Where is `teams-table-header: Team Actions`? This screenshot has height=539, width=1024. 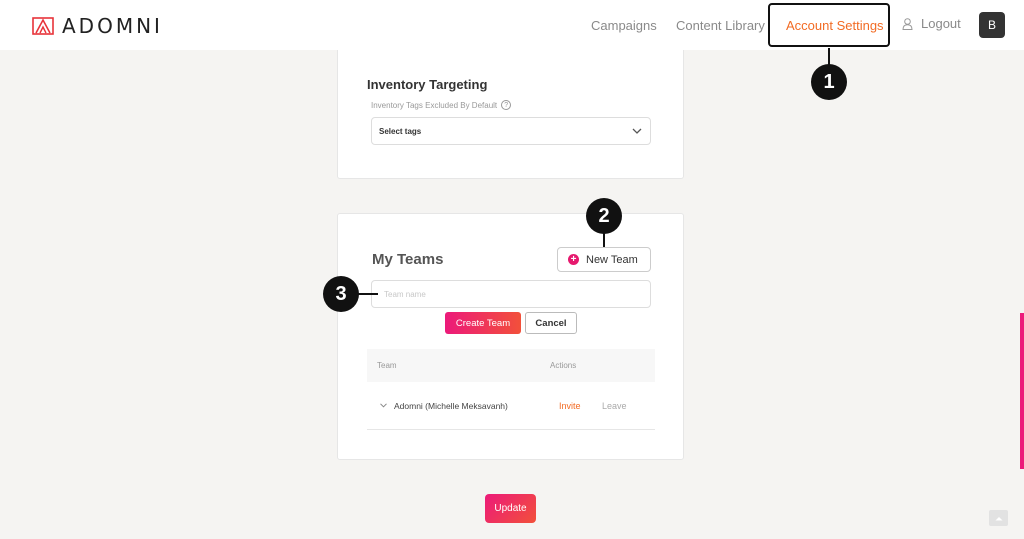
teams-table-header: Team Actions is located at coordinates (511, 365).